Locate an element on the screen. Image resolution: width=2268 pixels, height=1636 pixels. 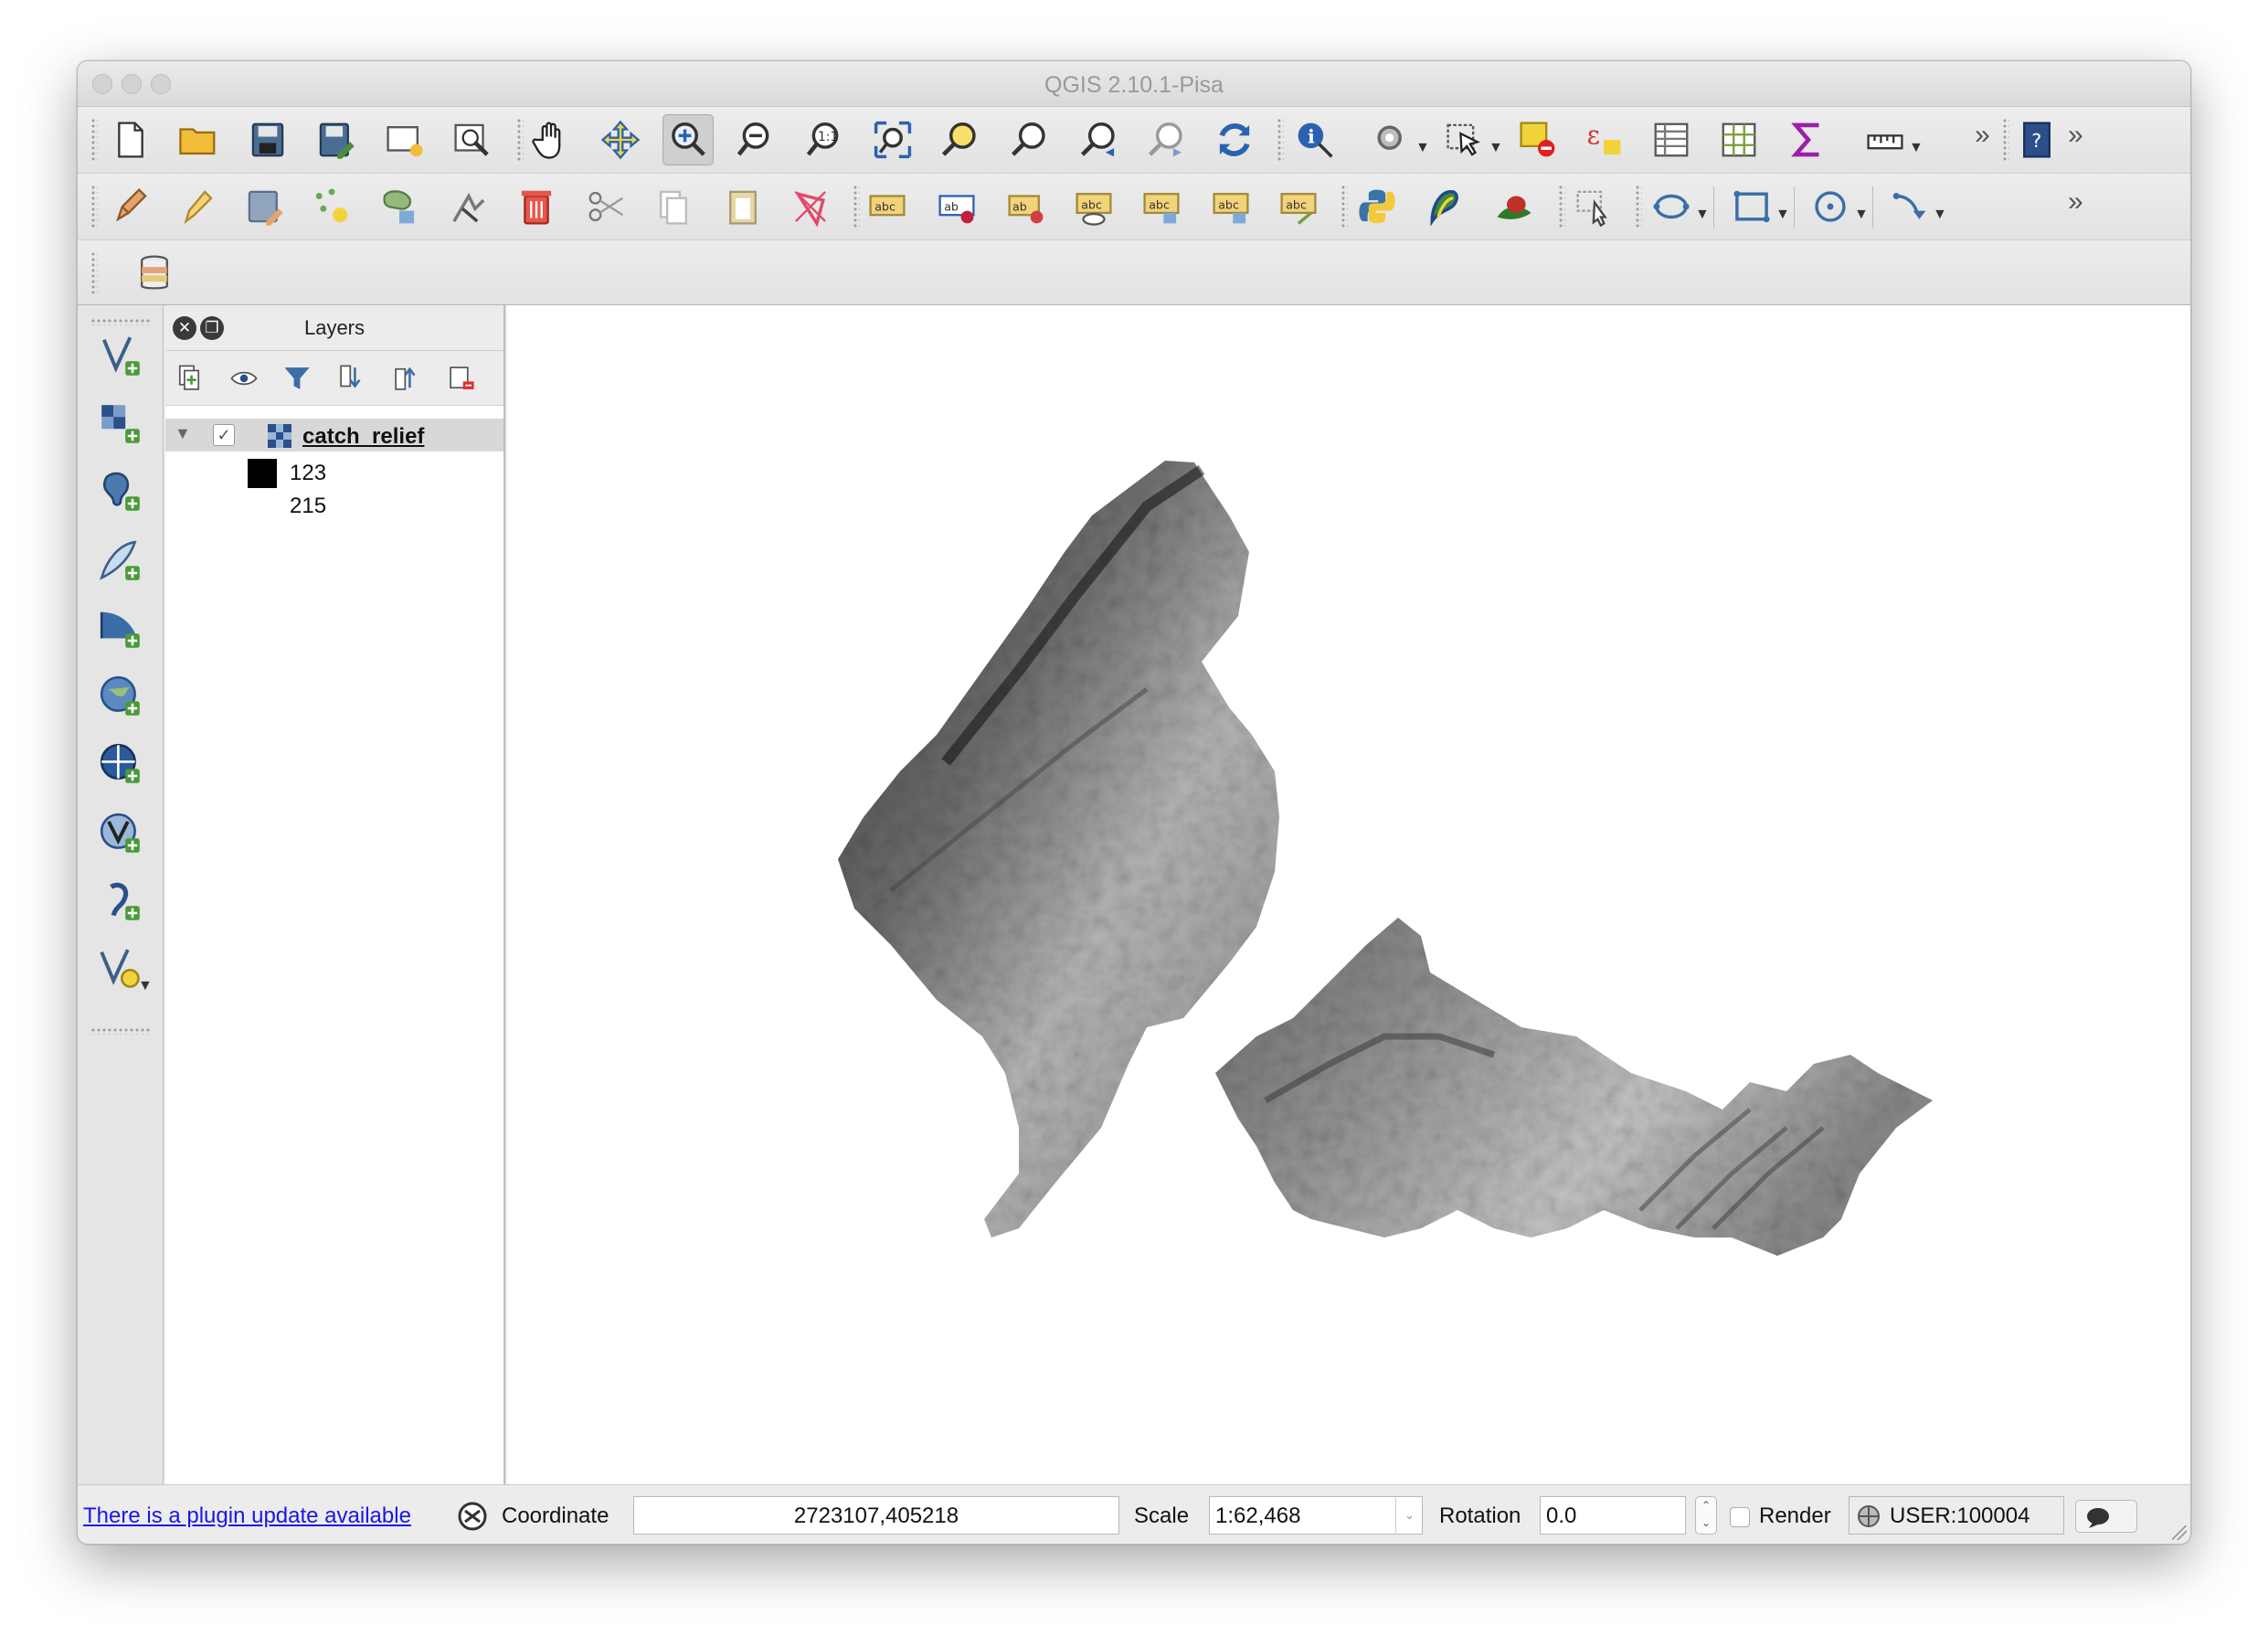
zoom-to-selection-icon is located at coordinates (960, 139).